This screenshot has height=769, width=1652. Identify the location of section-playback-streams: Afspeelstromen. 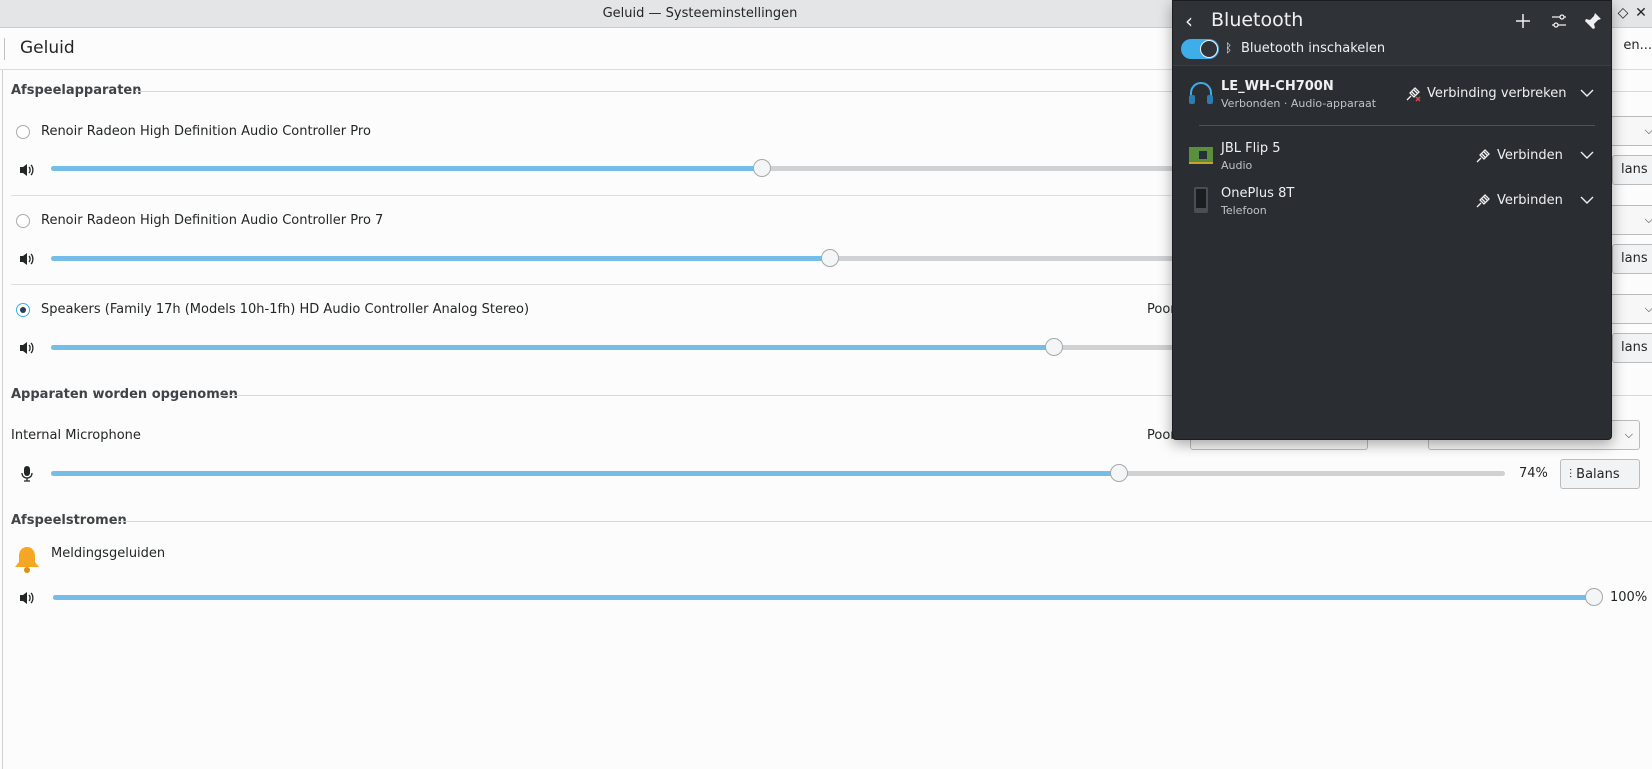
(831, 520).